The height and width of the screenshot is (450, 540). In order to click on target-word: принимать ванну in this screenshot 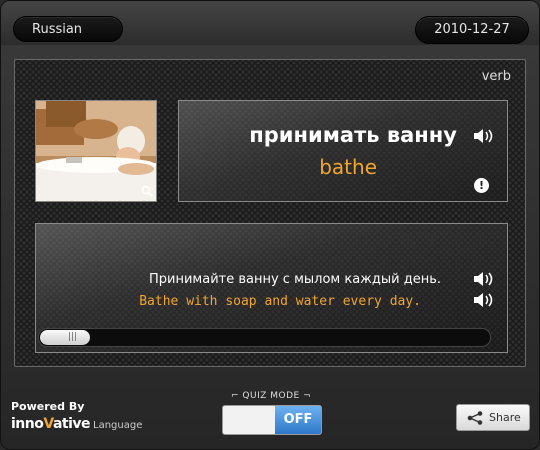, I will do `click(353, 135)`.